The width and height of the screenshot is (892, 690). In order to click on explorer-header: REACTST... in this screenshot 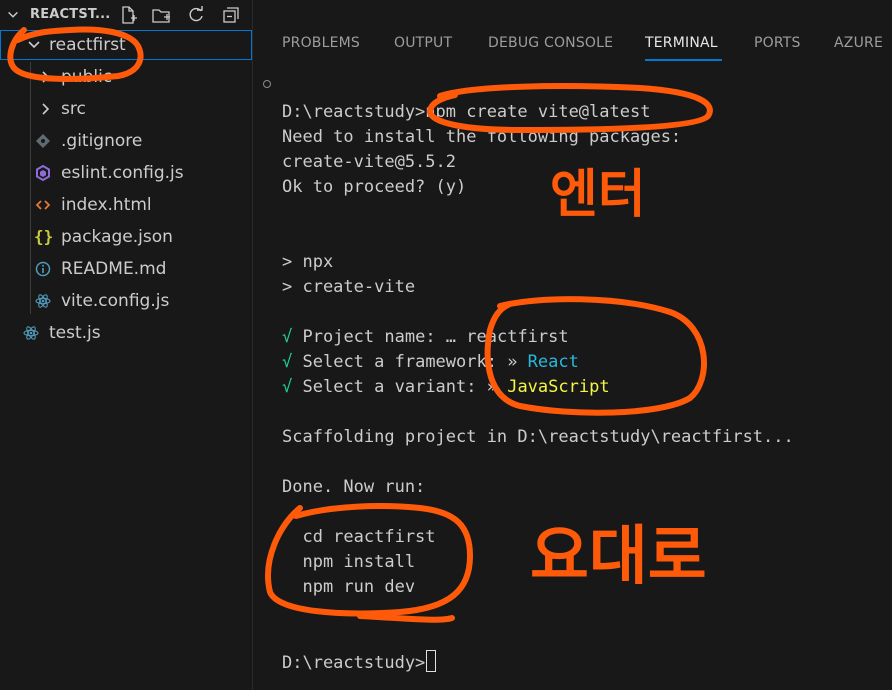, I will do `click(126, 15)`.